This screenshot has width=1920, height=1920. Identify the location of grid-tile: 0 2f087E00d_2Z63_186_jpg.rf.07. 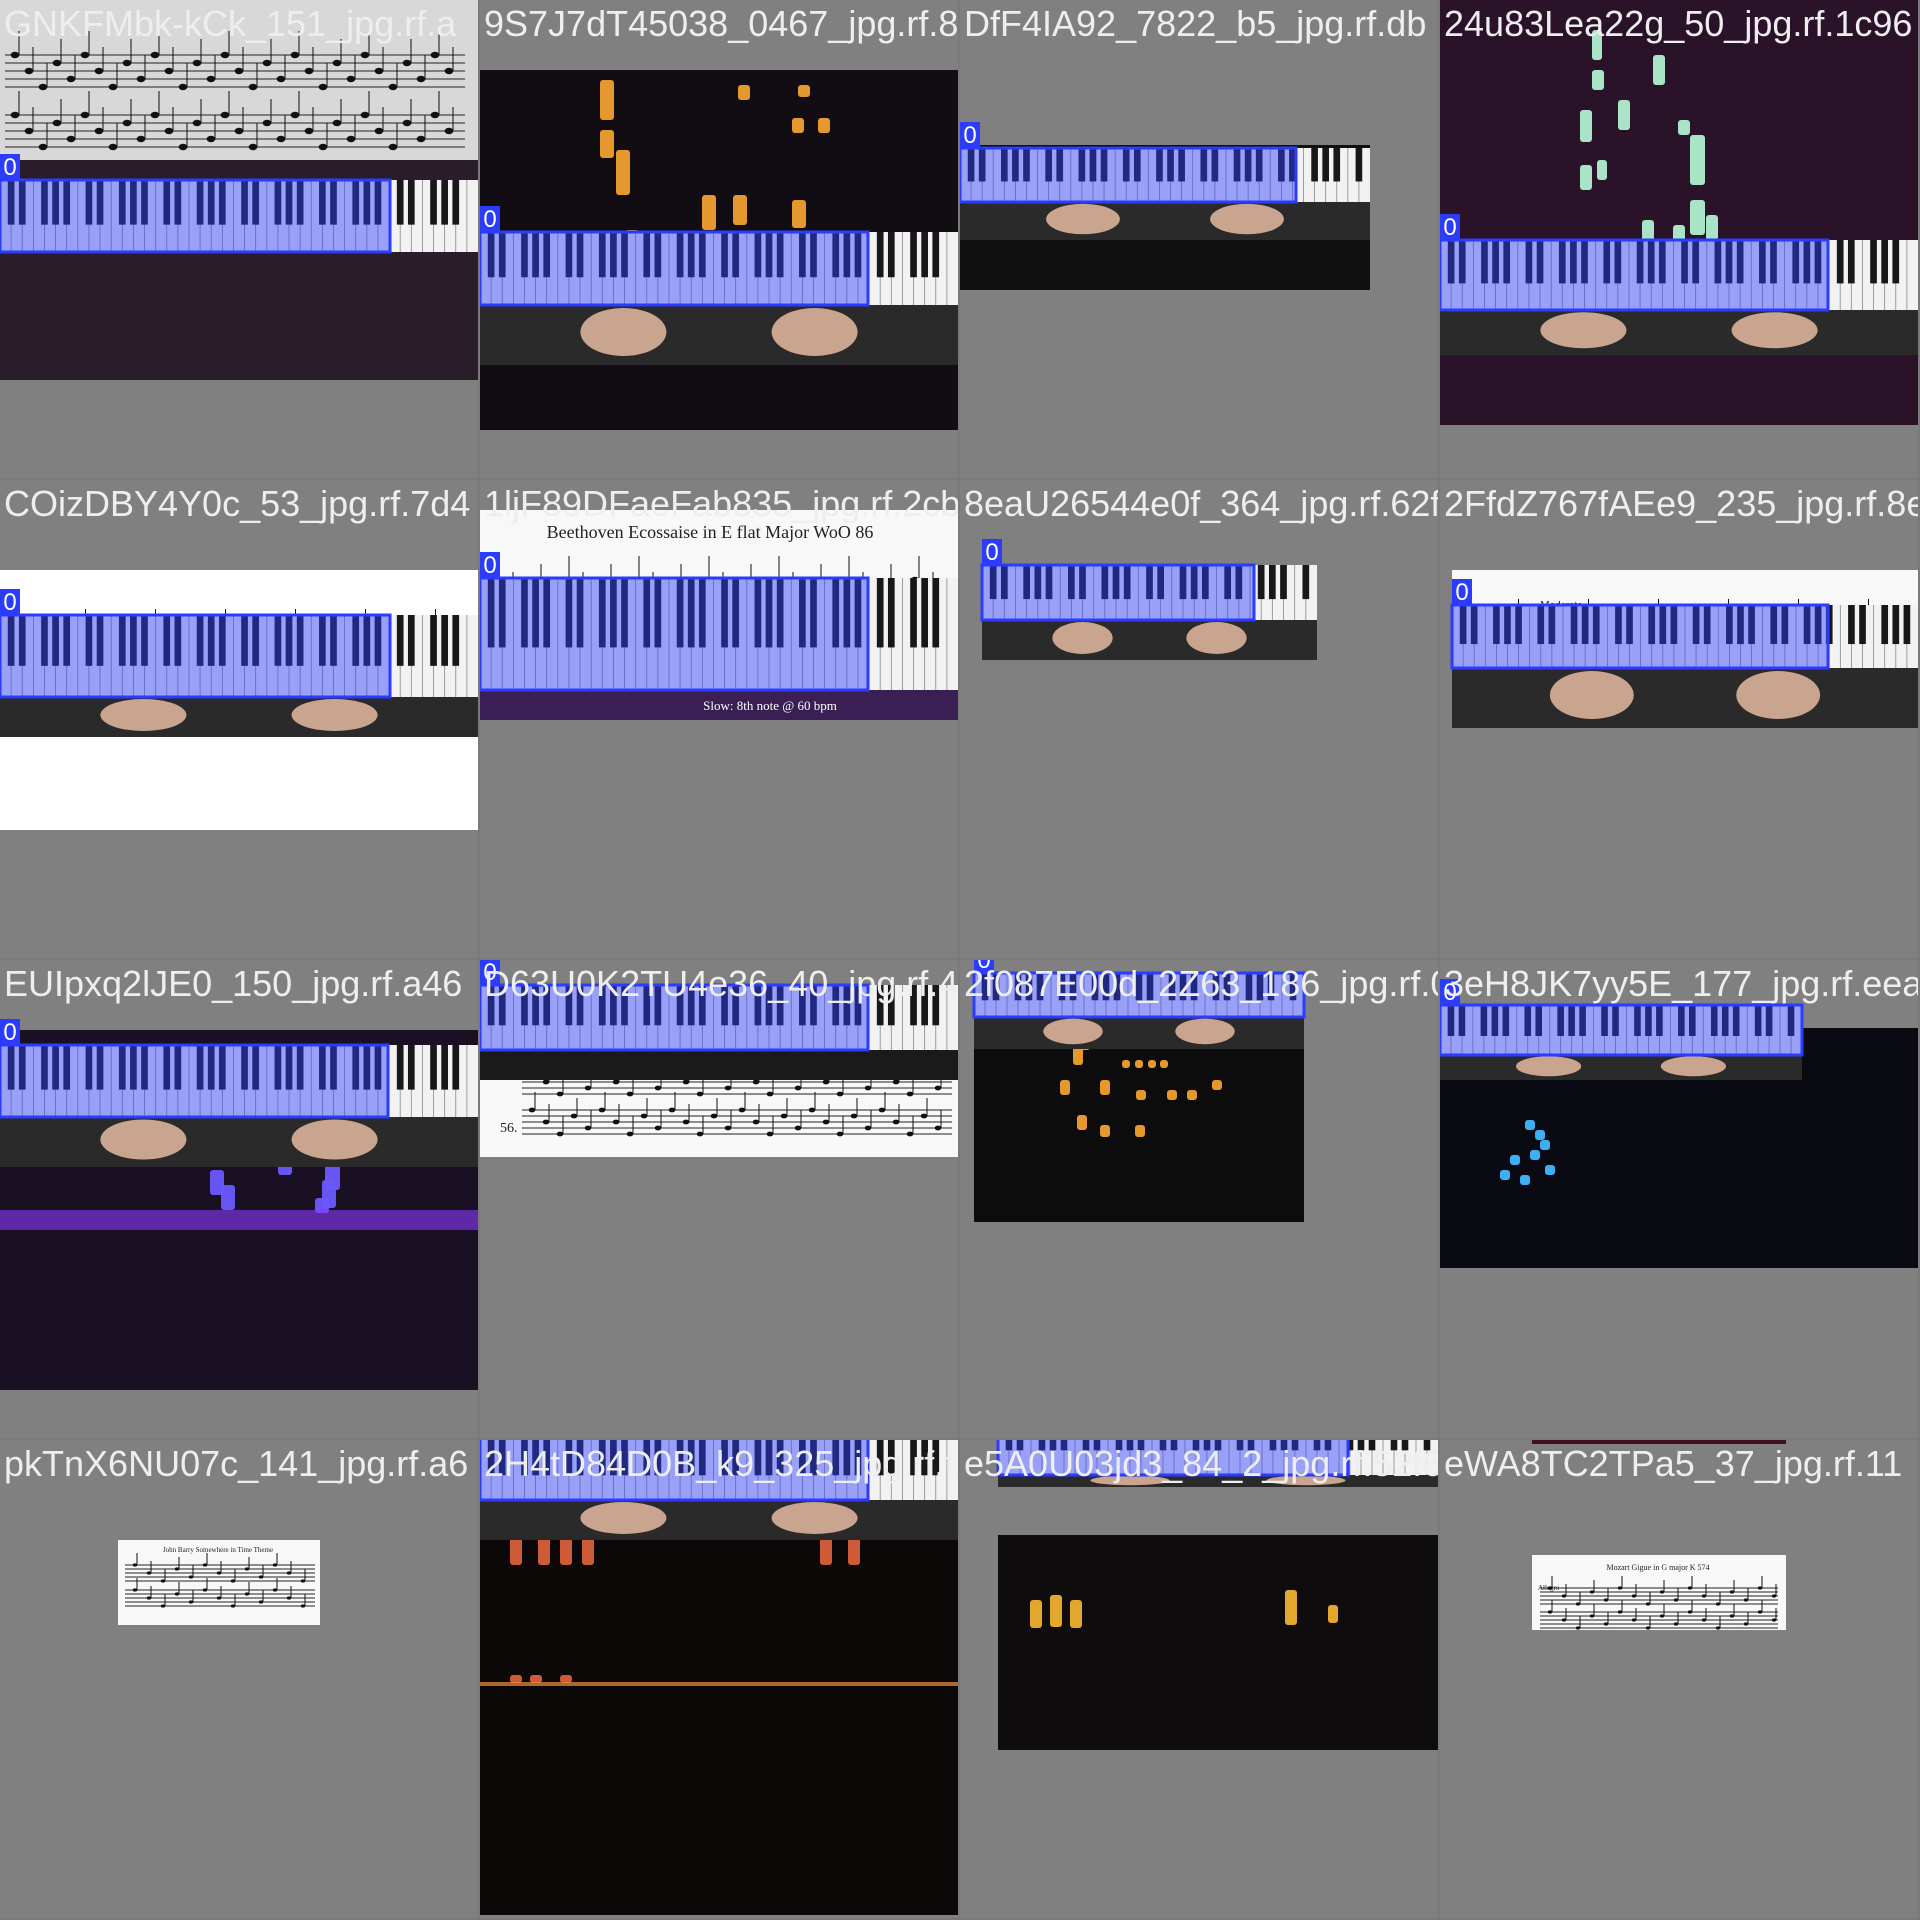
(1199, 1199).